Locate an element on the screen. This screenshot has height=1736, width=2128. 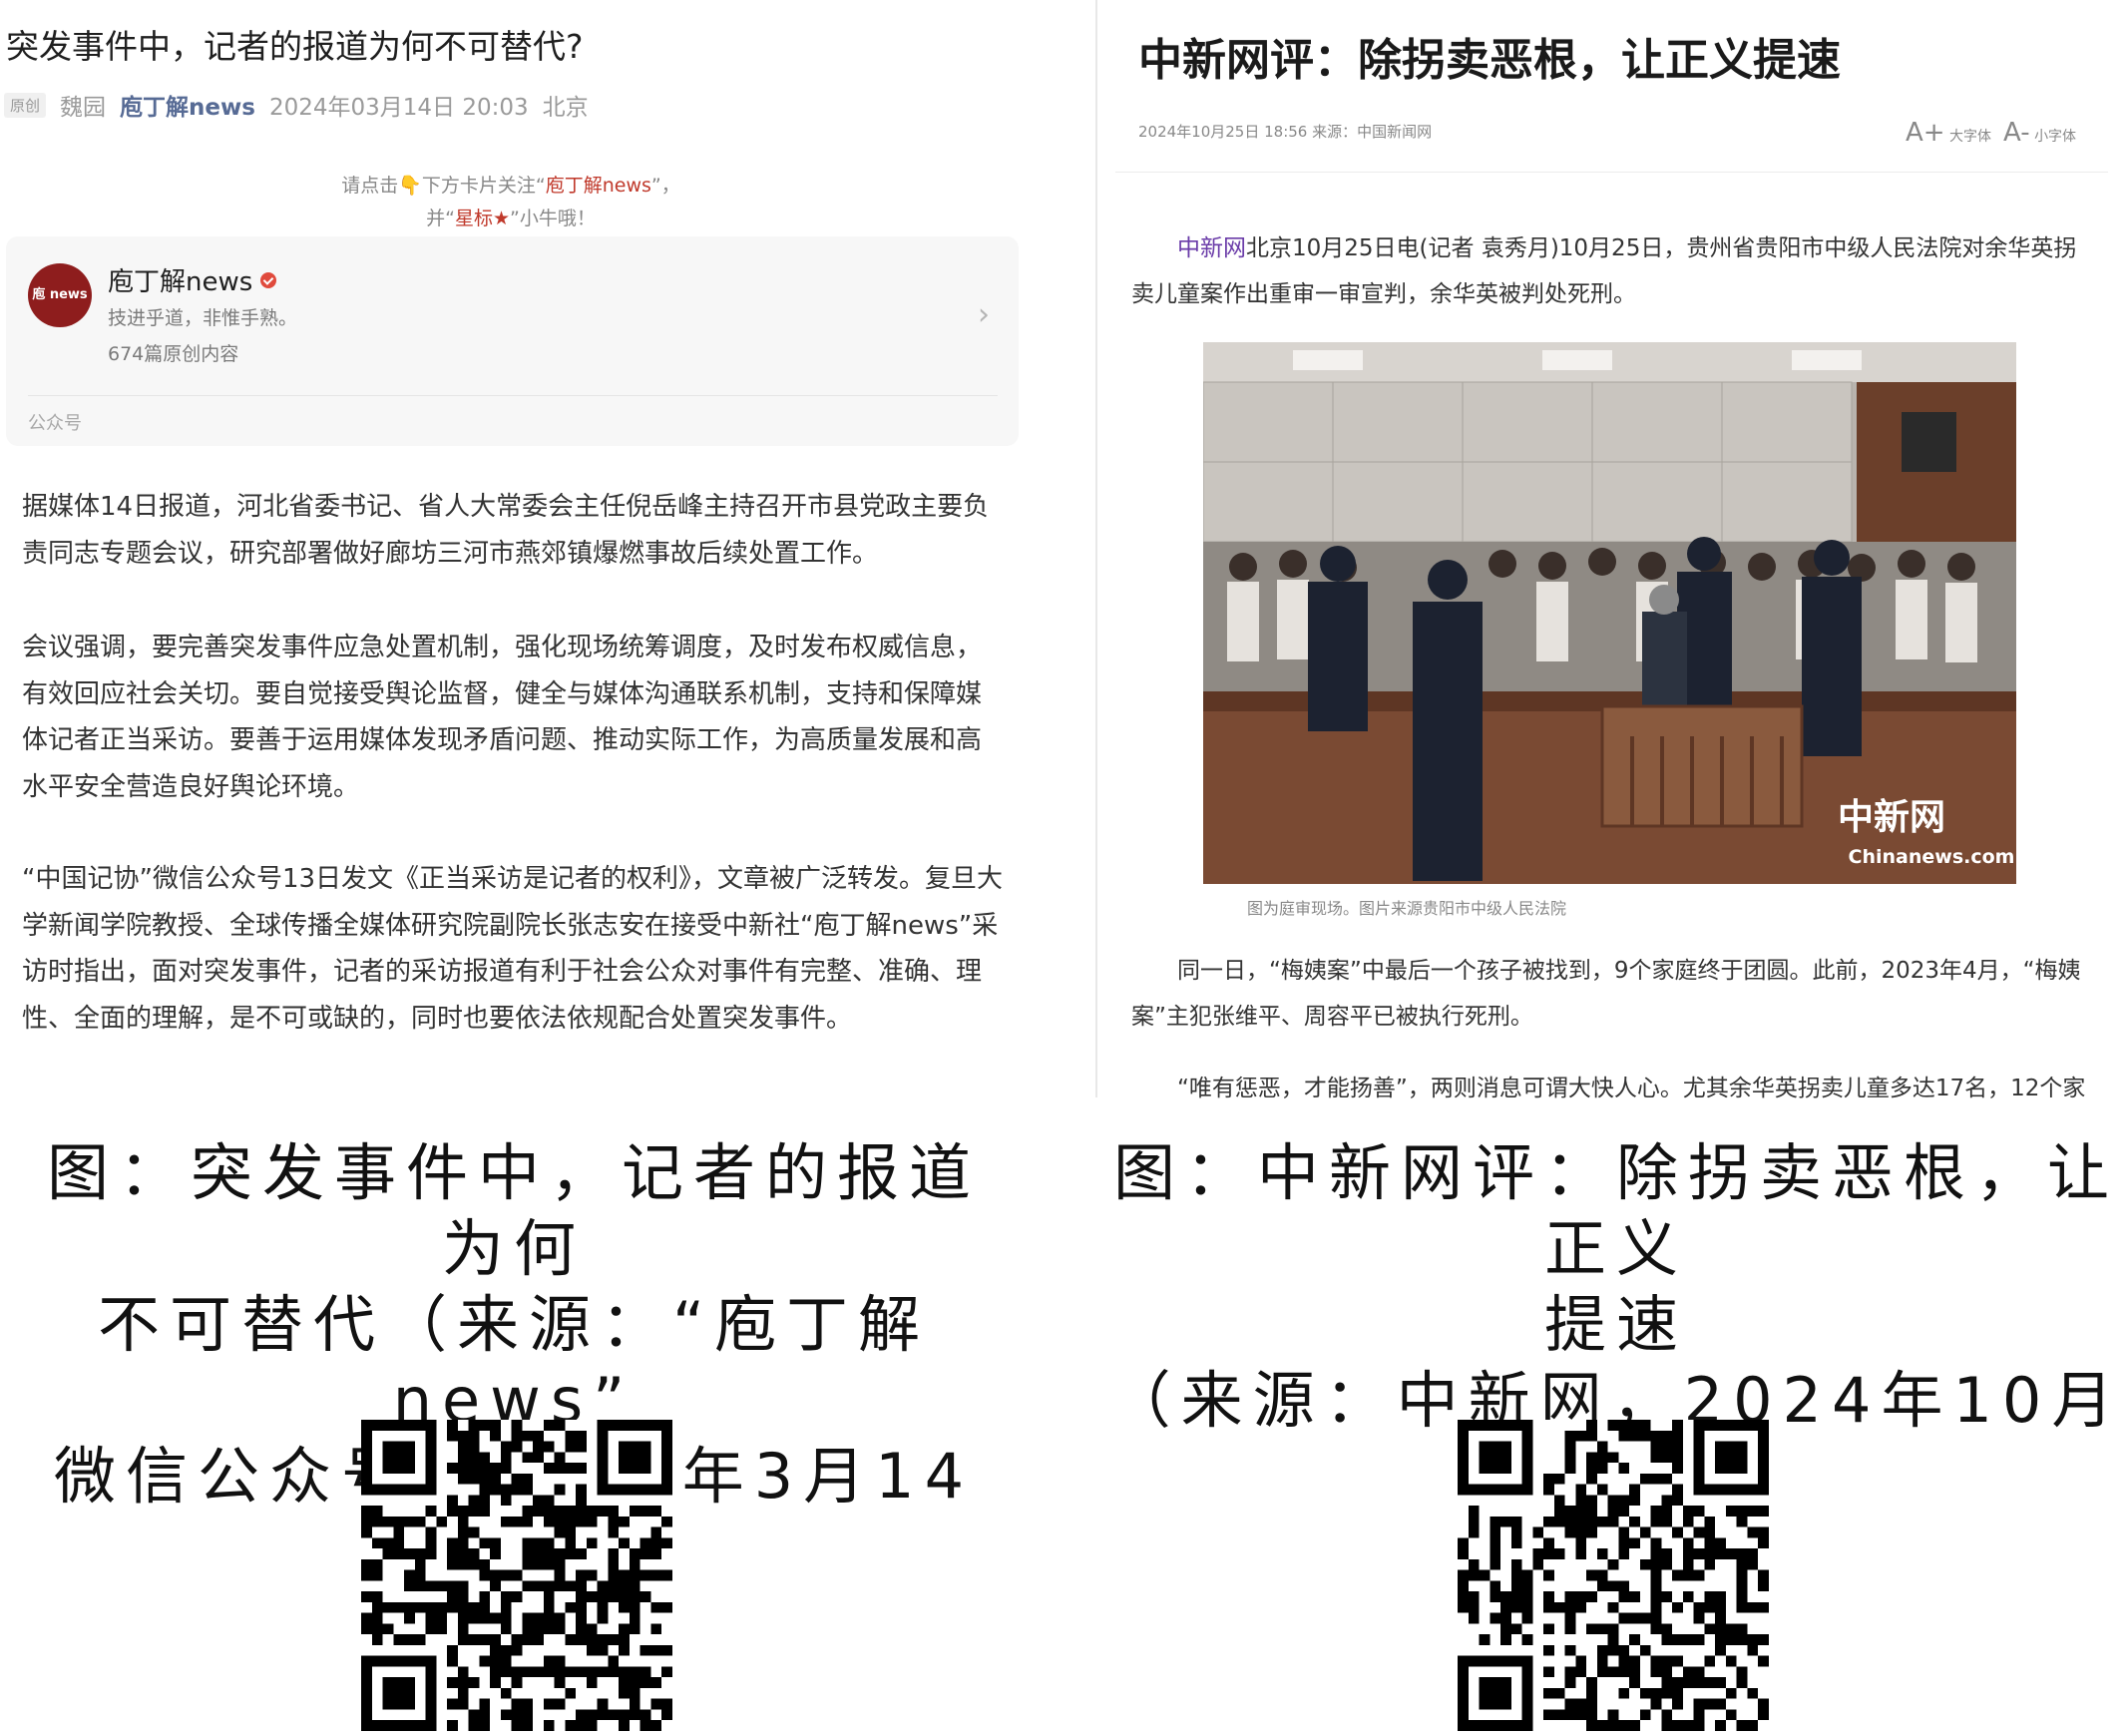
header-rule is located at coordinates (1611, 172).